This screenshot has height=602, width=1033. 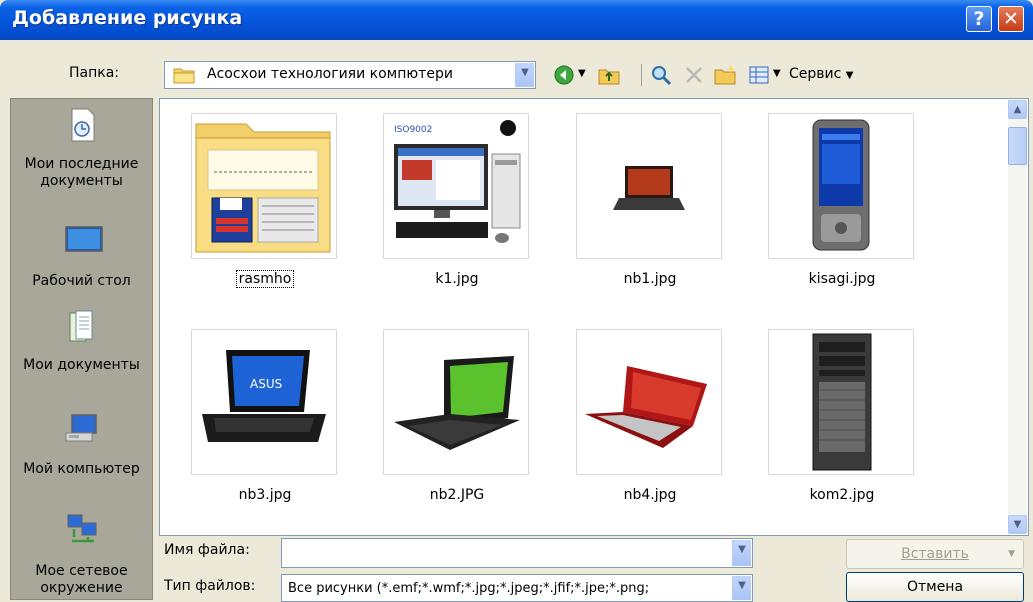 I want to click on place-label: Мои документы, so click(x=81, y=365).